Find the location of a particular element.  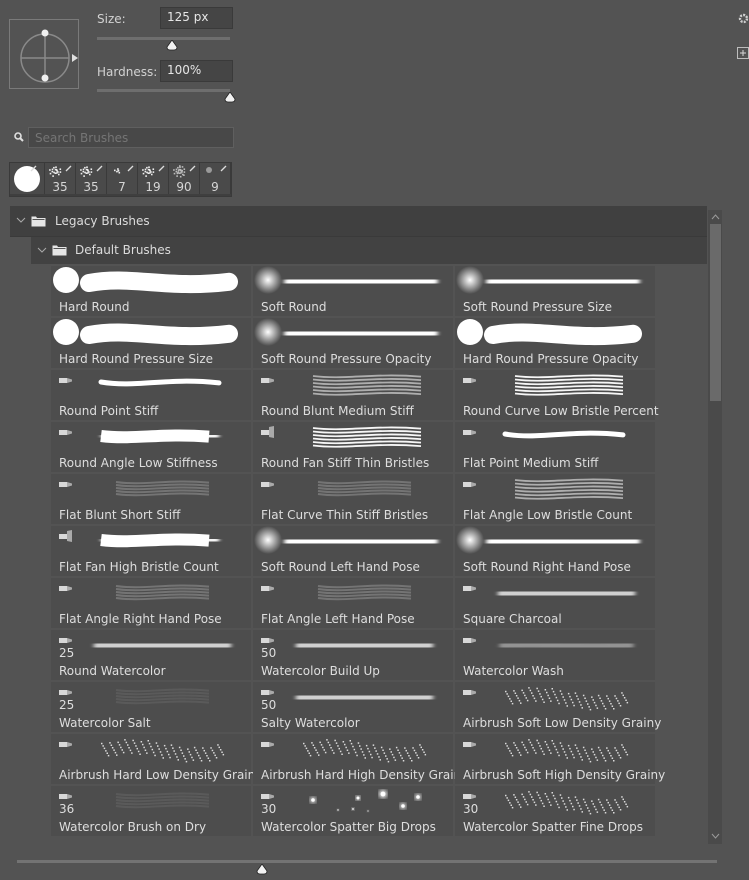

brush-name: Flat Fan High Bristle Count is located at coordinates (139, 567).